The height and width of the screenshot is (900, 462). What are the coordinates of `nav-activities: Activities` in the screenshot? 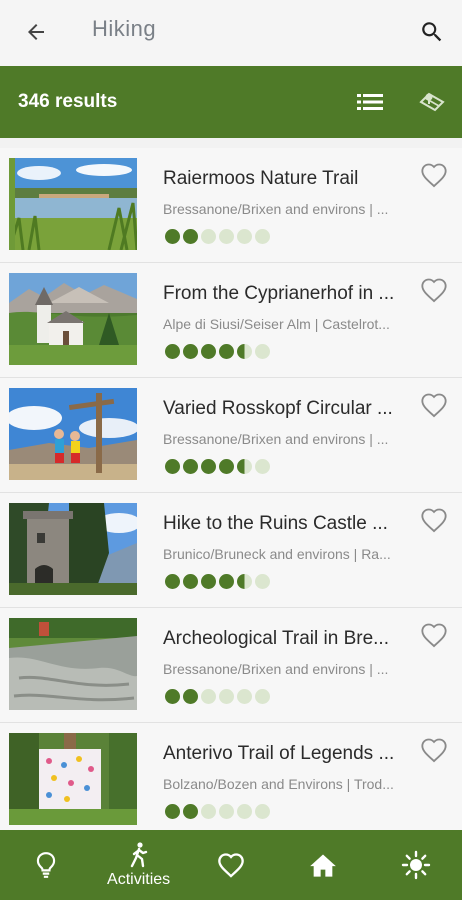 It's located at (138, 865).